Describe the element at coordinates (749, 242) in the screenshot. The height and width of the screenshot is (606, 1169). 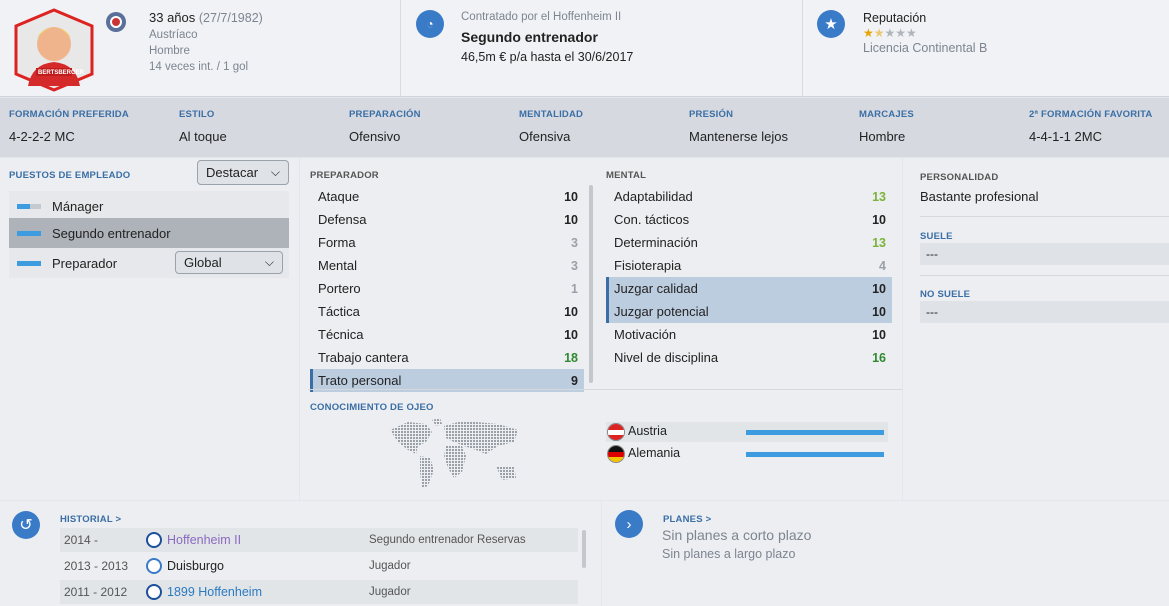
I see `attribute-row: Determinación 13` at that location.